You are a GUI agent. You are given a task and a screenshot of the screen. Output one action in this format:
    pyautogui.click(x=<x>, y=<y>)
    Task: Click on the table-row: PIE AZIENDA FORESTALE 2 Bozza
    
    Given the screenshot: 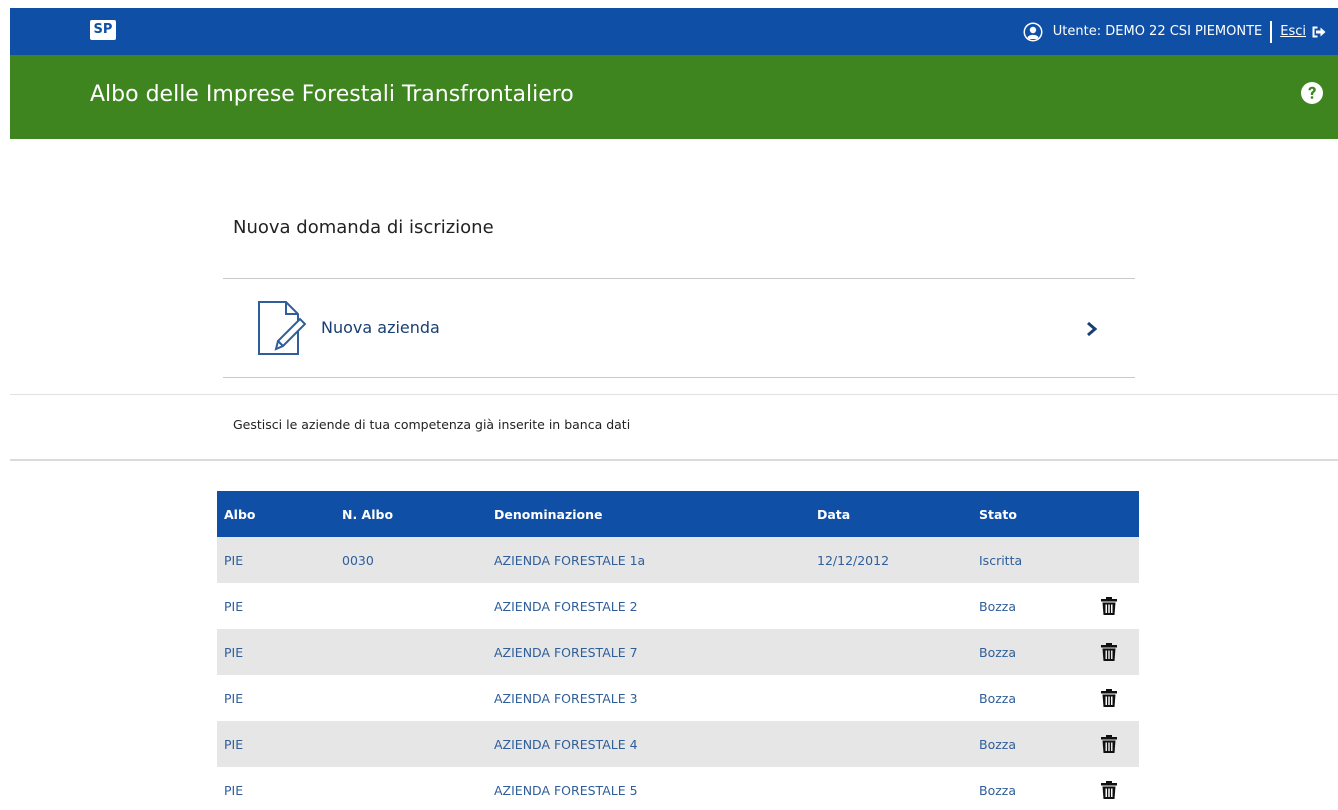 What is the action you would take?
    pyautogui.click(x=678, y=606)
    